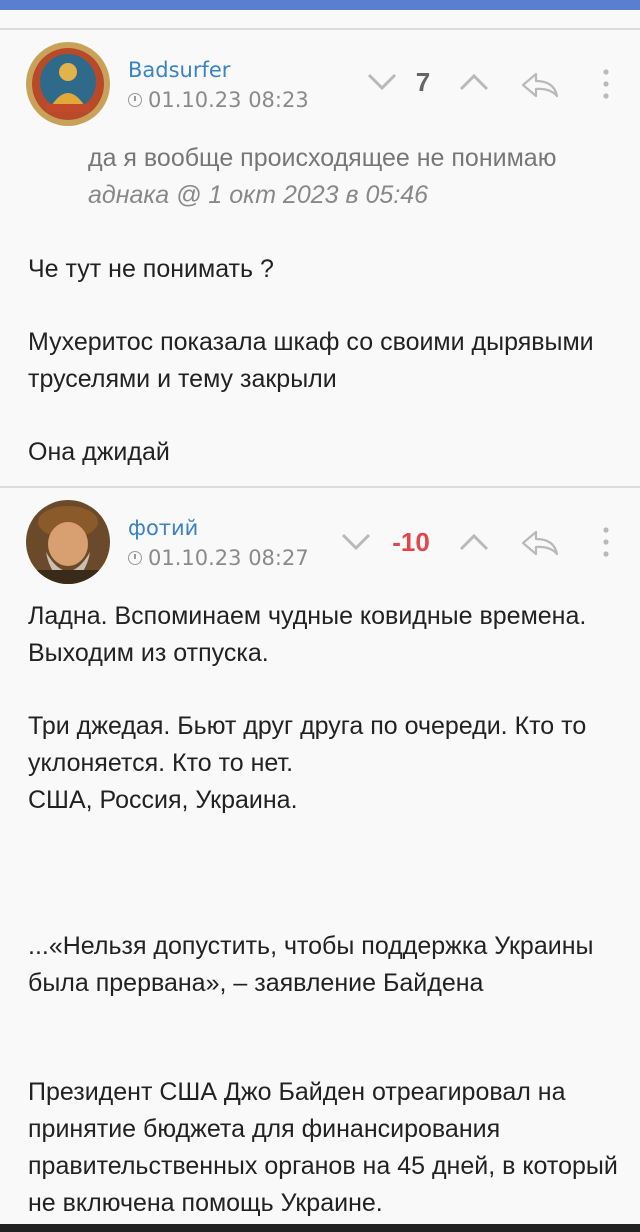 This screenshot has width=640, height=1232. Describe the element at coordinates (228, 100) in the screenshot. I see `date-text: 01.10.23 08:23` at that location.